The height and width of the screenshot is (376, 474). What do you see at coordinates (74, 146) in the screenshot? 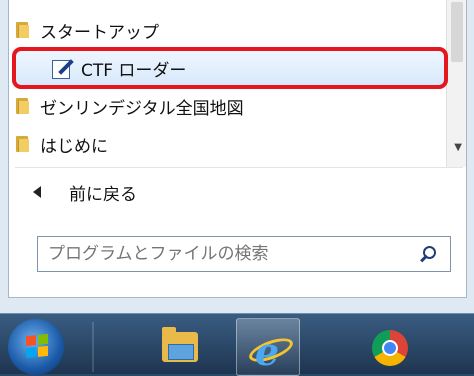
I see `list-item-label: はじめに` at bounding box center [74, 146].